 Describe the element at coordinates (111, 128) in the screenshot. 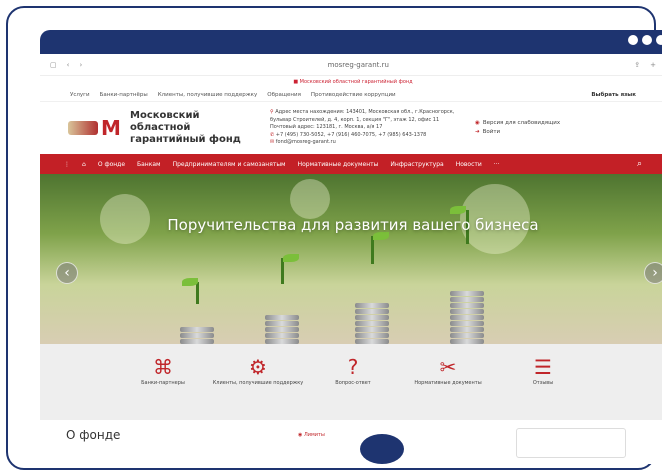

I see `m-logo-icon: M` at that location.